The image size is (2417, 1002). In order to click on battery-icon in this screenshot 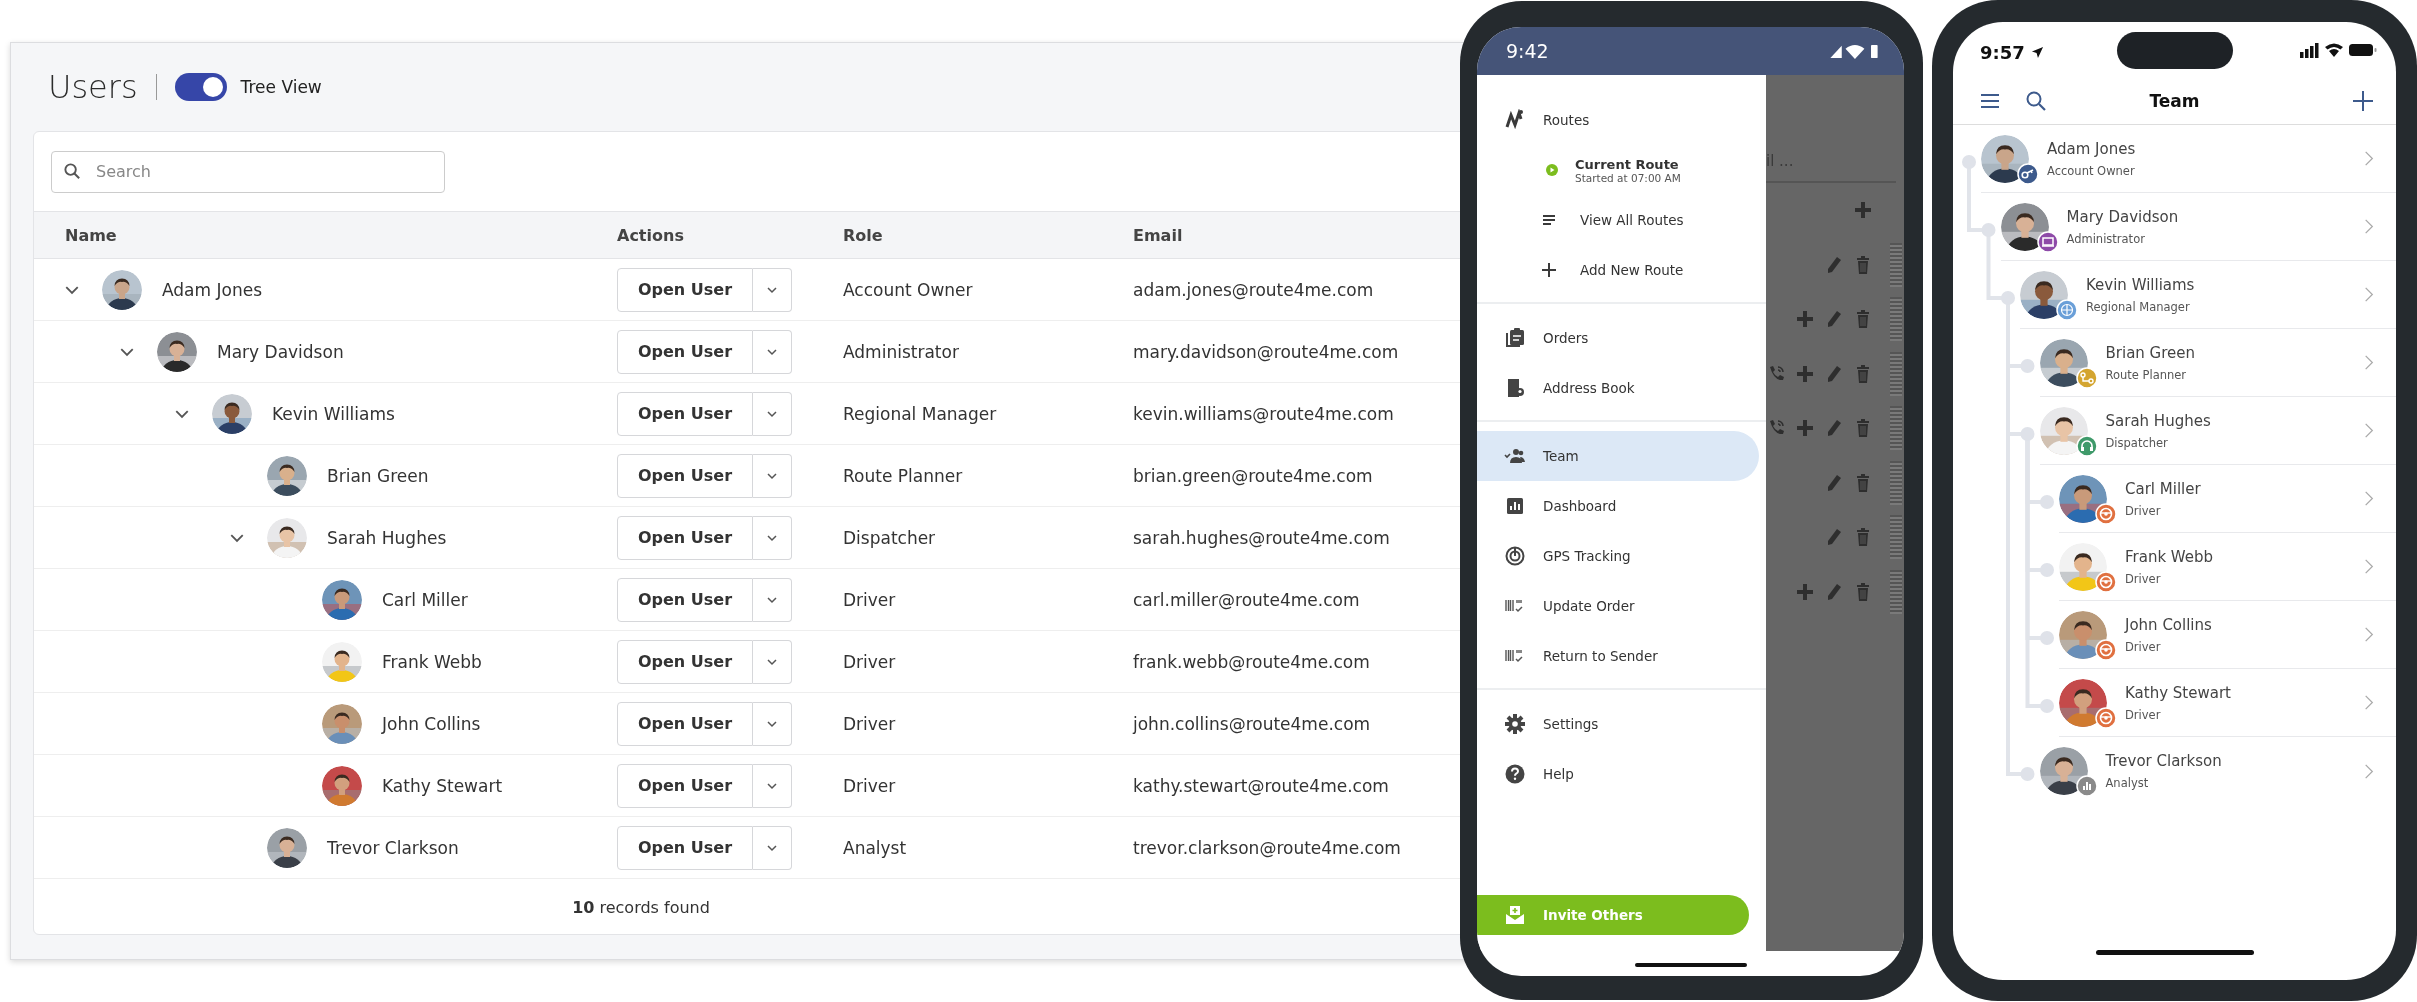, I will do `click(2363, 50)`.